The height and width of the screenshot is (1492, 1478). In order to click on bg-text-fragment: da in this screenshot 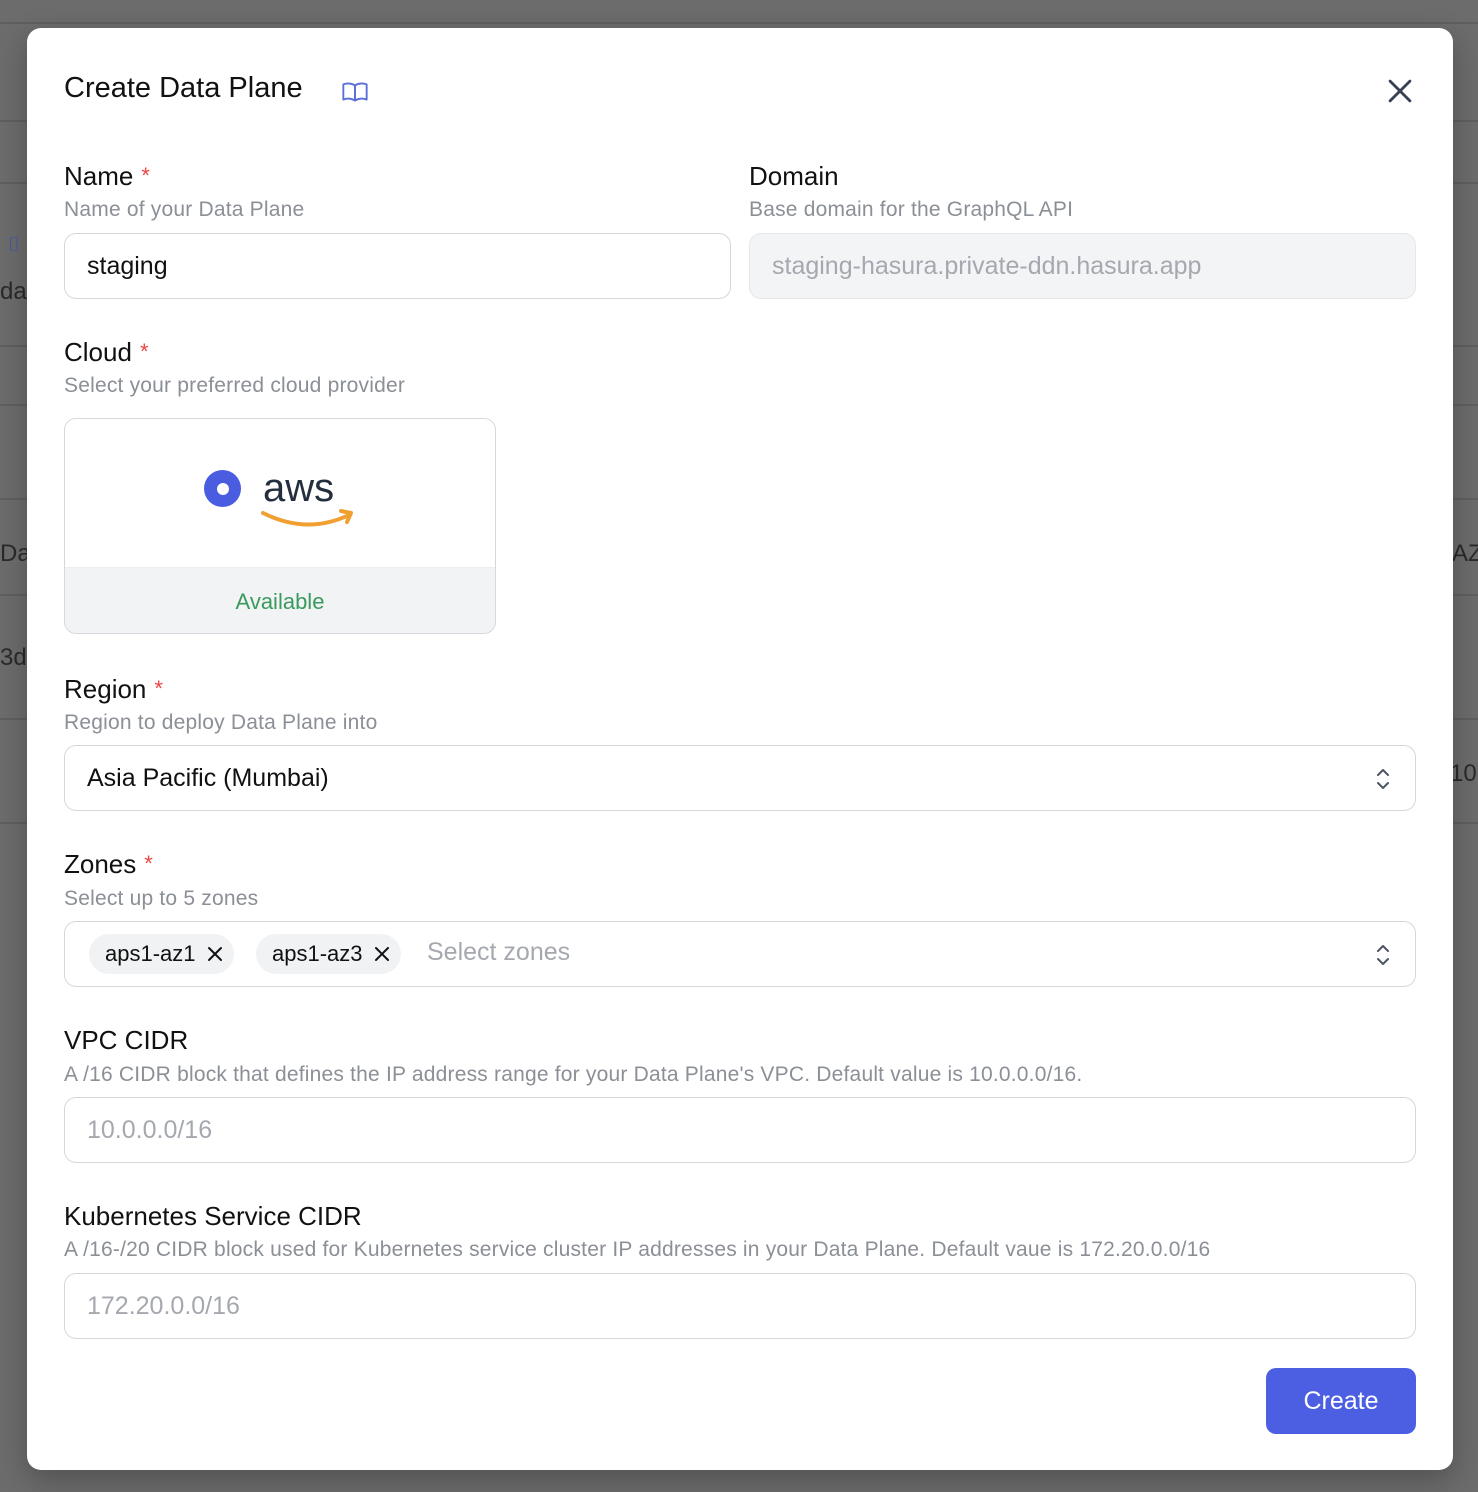, I will do `click(13, 291)`.